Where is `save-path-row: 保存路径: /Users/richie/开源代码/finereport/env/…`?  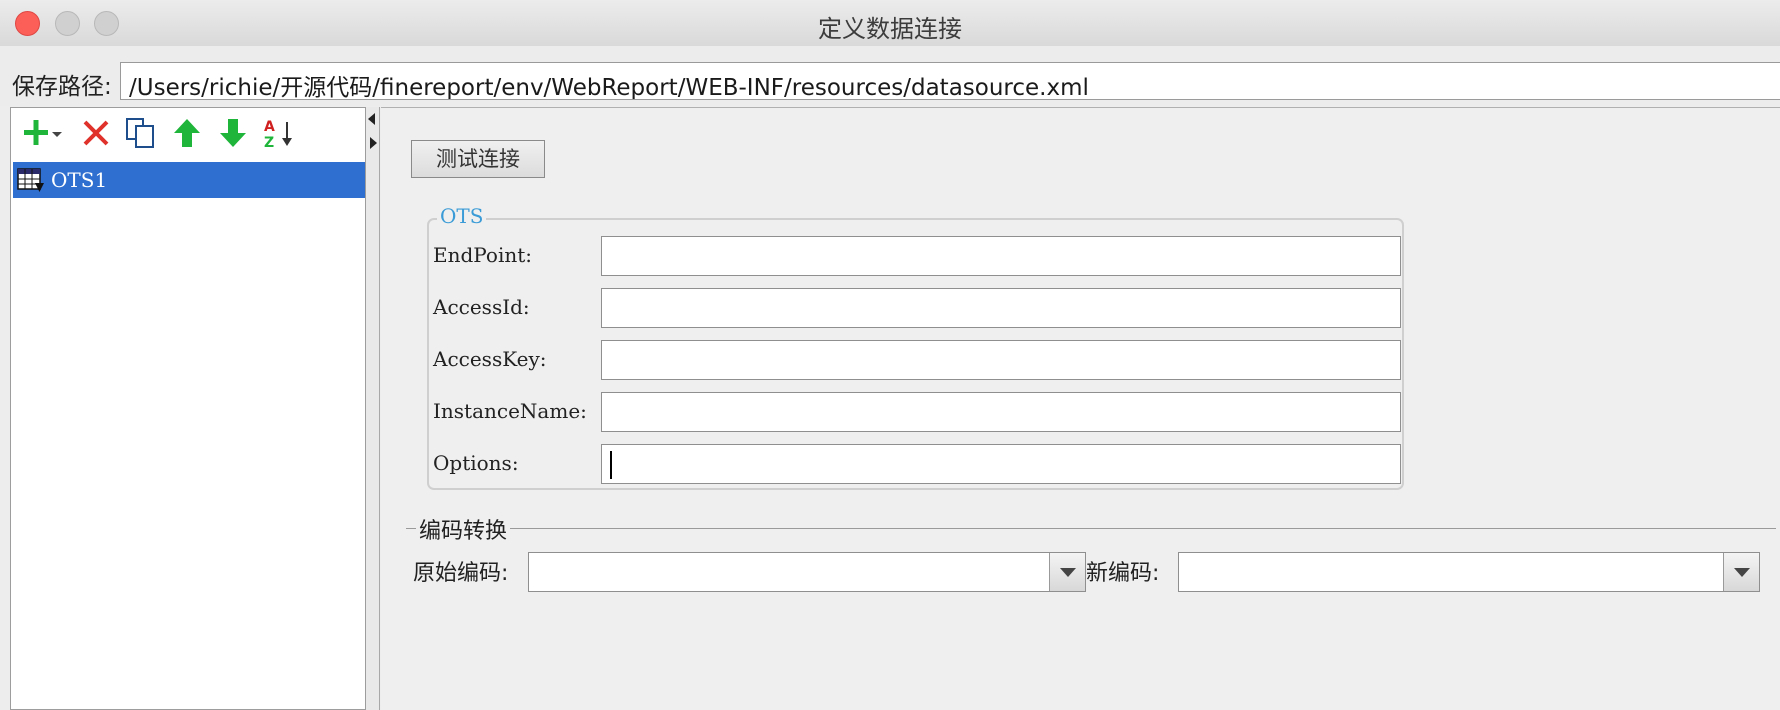
save-path-row: 保存路径: /Users/richie/开源代码/finereport/env/… is located at coordinates (890, 76).